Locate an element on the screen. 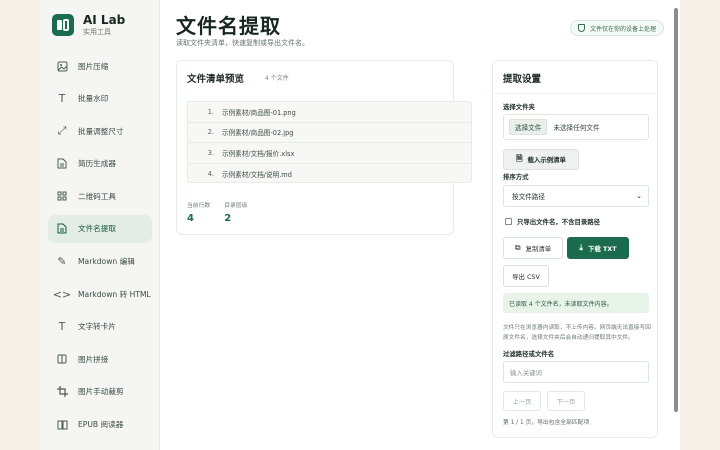 The height and width of the screenshot is (450, 720). sidebar-item-resume: 简历生成器 is located at coordinates (100, 164).